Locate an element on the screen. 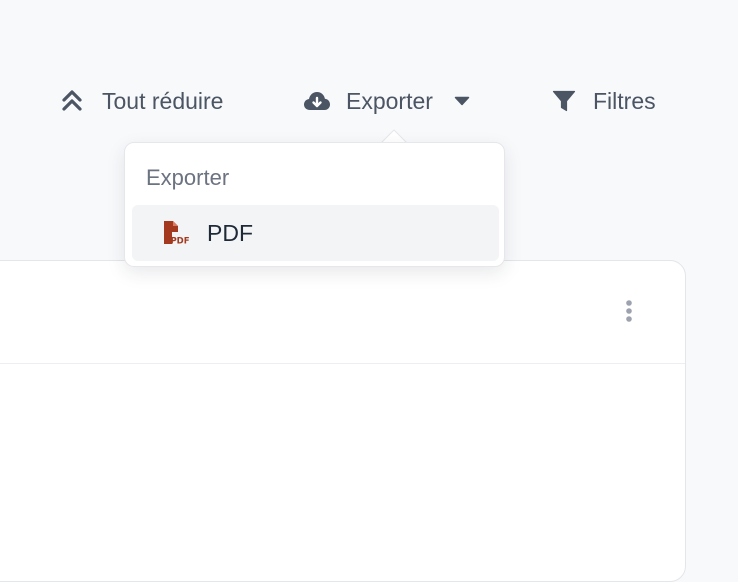  export-button: Exporter is located at coordinates (386, 101).